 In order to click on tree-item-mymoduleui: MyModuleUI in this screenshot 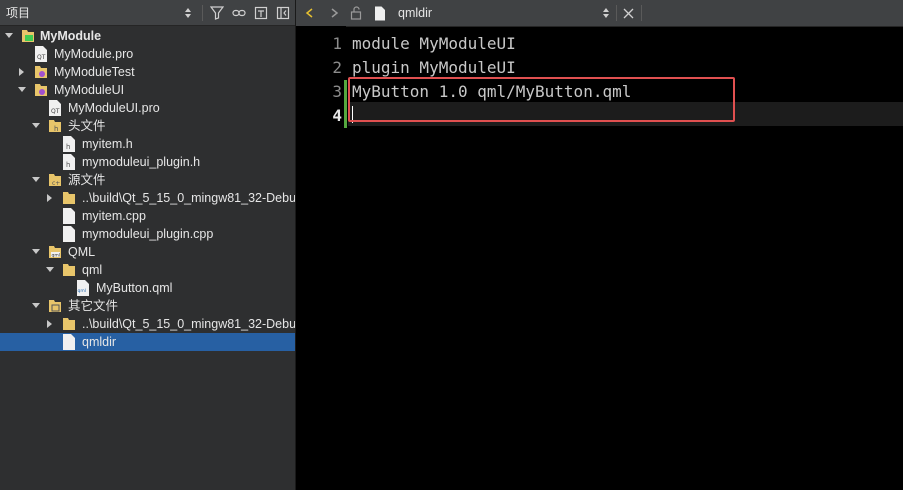, I will do `click(147, 90)`.